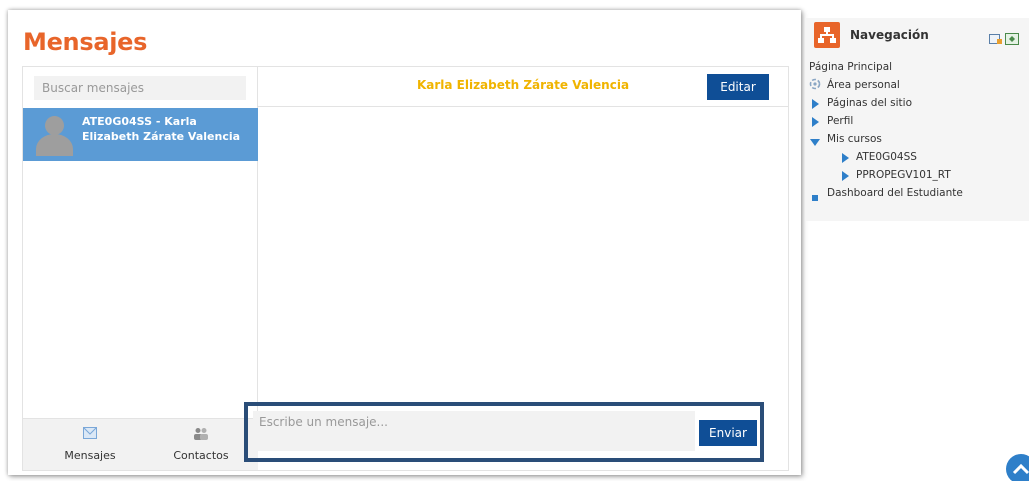 The image size is (1029, 481). Describe the element at coordinates (869, 103) in the screenshot. I see `nav-item-label: Páginas del sitio` at that location.